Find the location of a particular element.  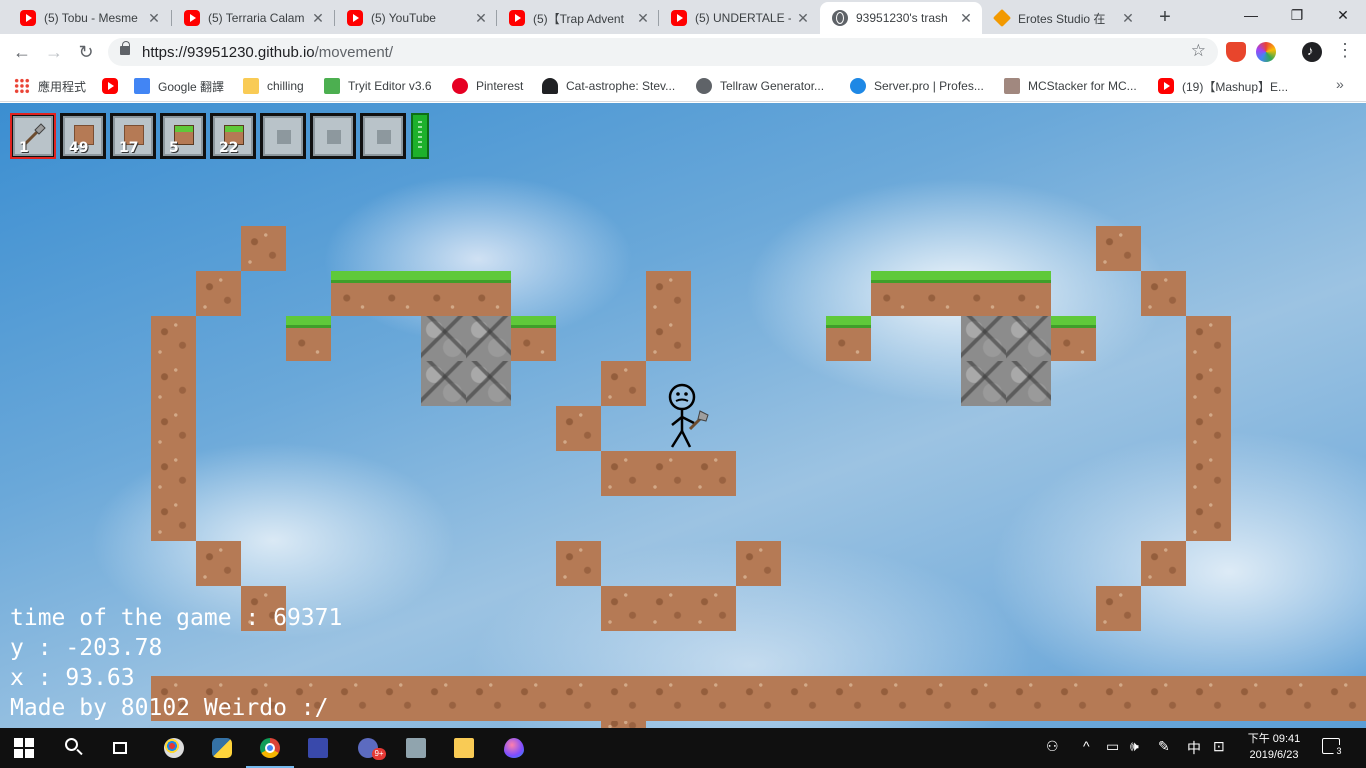

start-button is located at coordinates (24, 748).